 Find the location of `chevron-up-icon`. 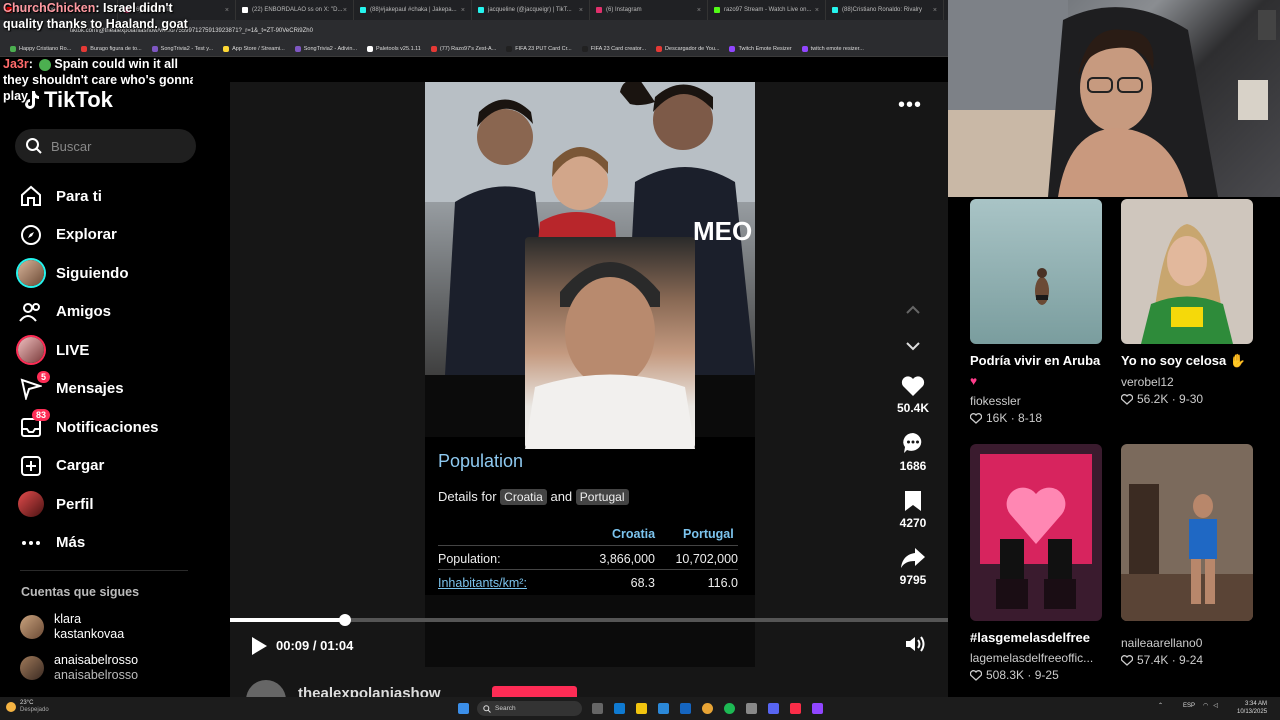

chevron-up-icon is located at coordinates (913, 310).